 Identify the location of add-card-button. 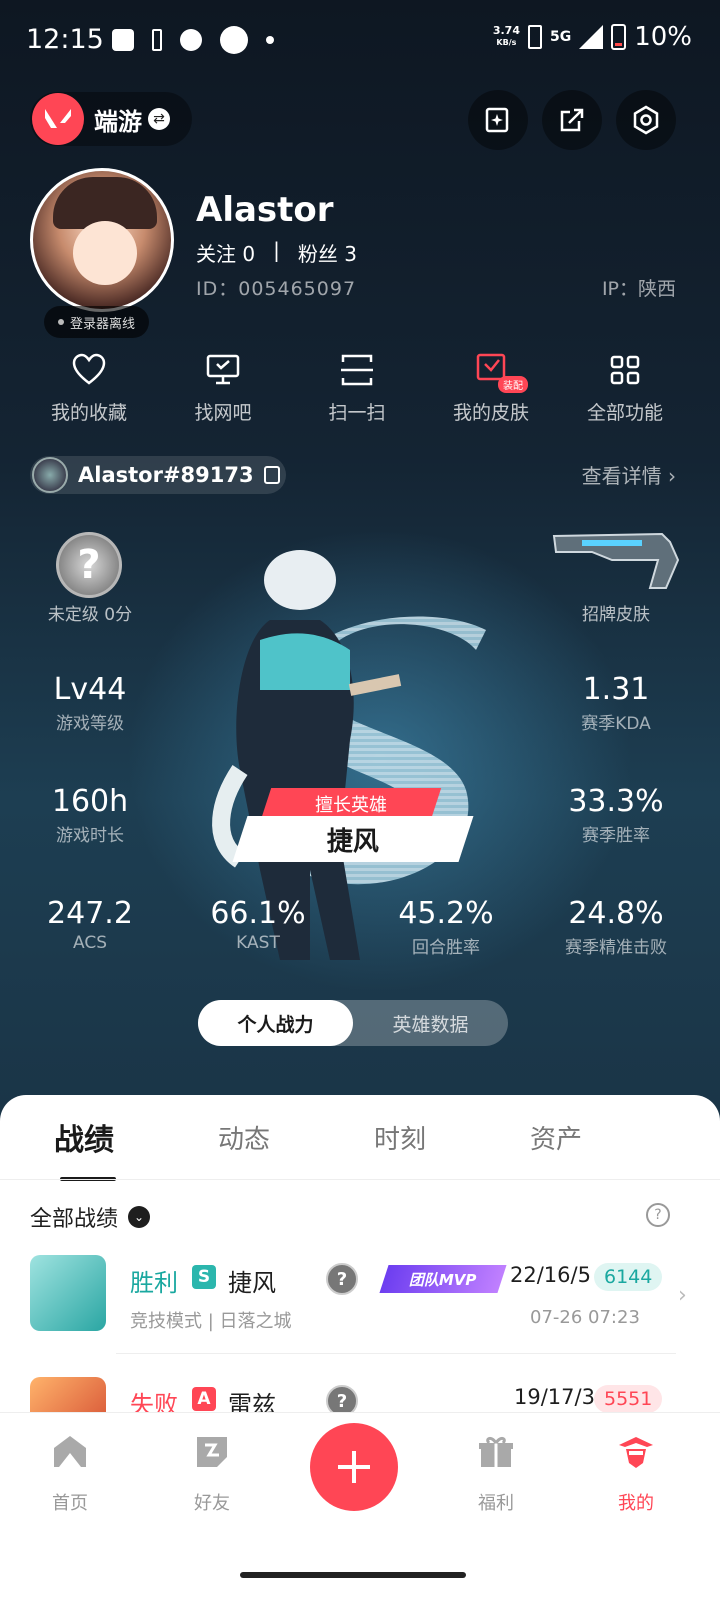
(498, 120).